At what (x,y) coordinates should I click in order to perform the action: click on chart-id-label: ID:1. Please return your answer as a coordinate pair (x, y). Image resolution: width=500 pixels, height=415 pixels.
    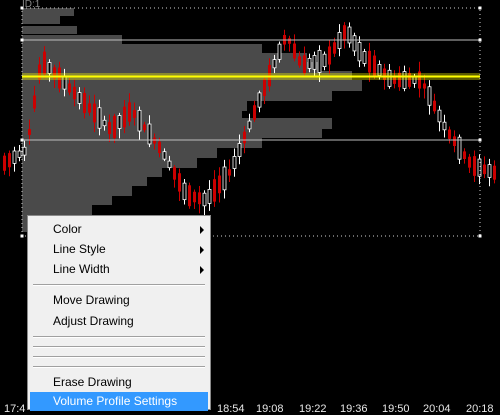
    Looking at the image, I should click on (31, 5).